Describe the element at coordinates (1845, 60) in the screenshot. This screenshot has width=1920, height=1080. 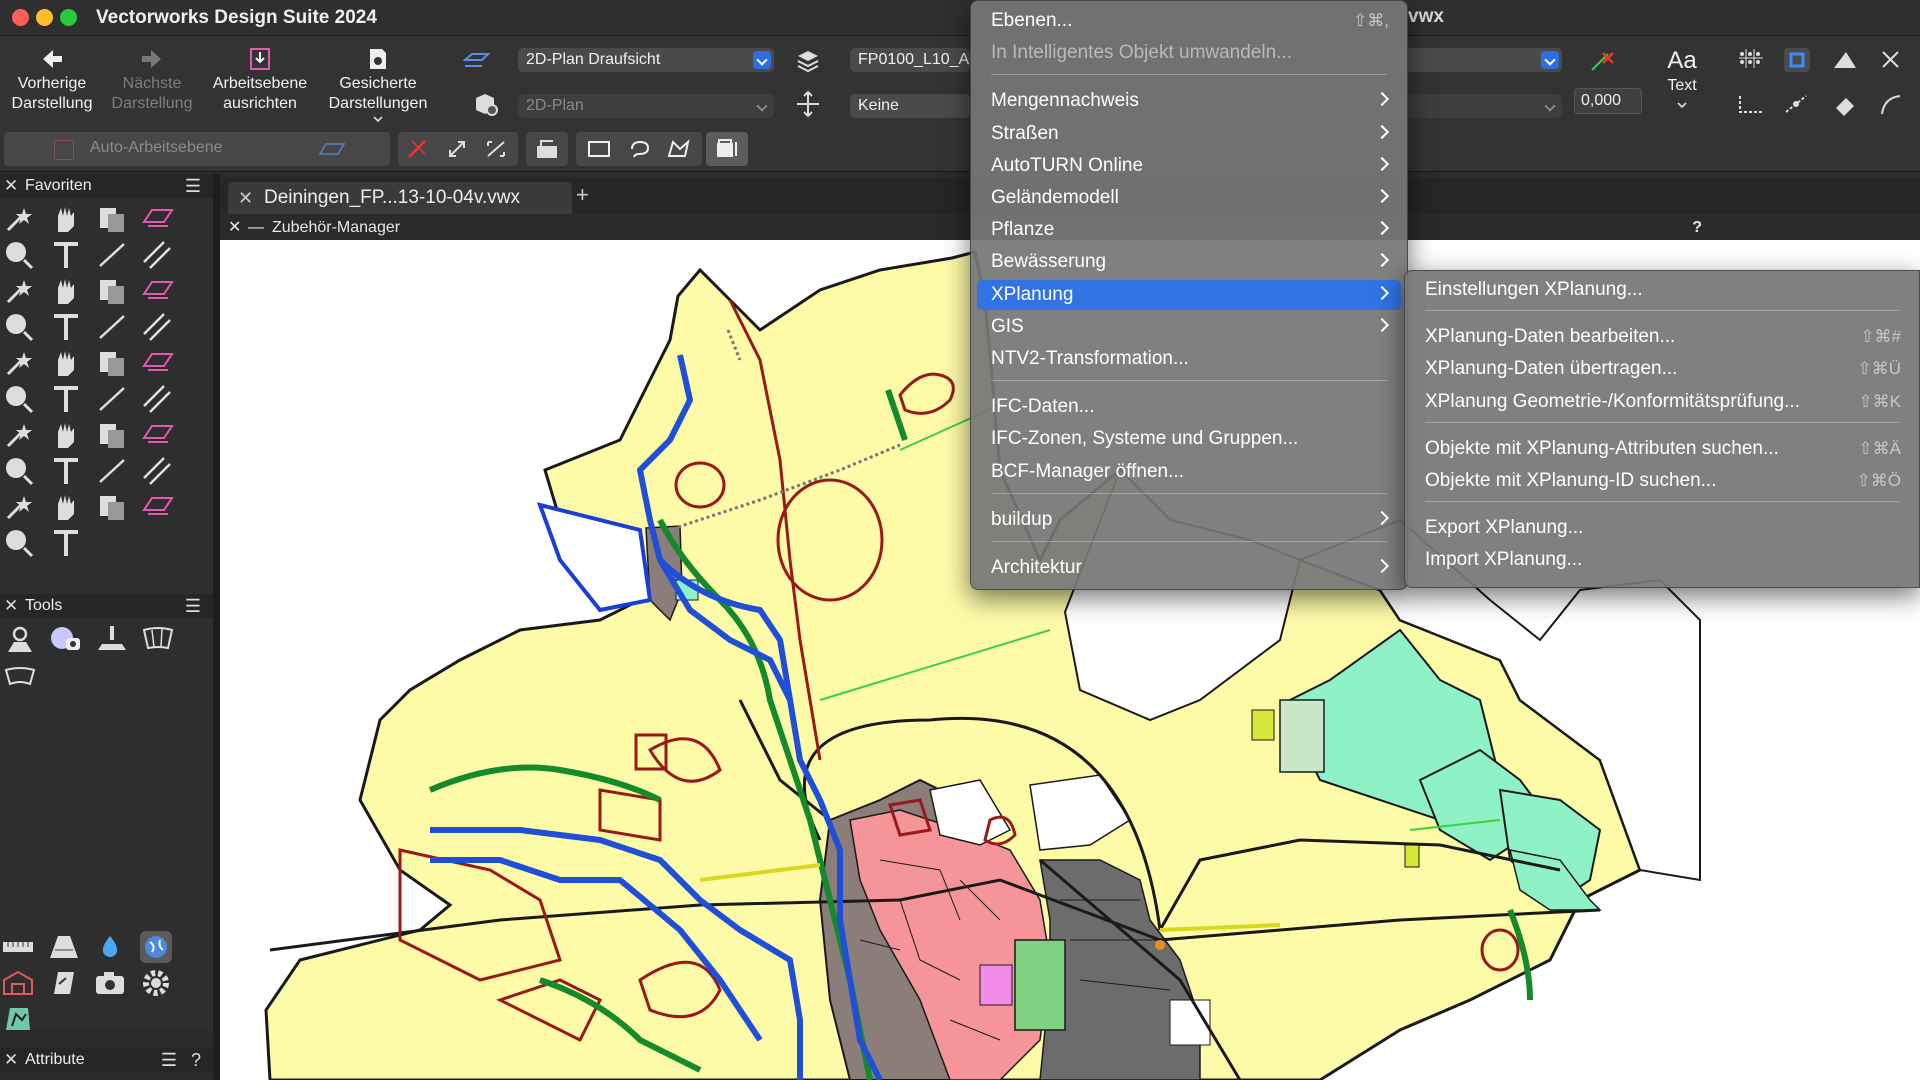
I see `angle-snap-icon` at that location.